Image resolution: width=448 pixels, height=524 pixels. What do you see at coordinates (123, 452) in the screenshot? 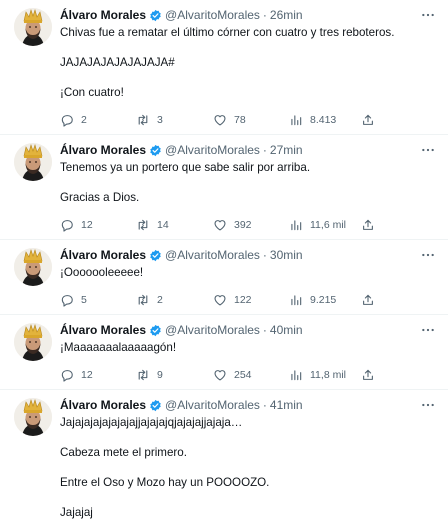
I see `tweet-text-line: Cabeza mete el primero.` at bounding box center [123, 452].